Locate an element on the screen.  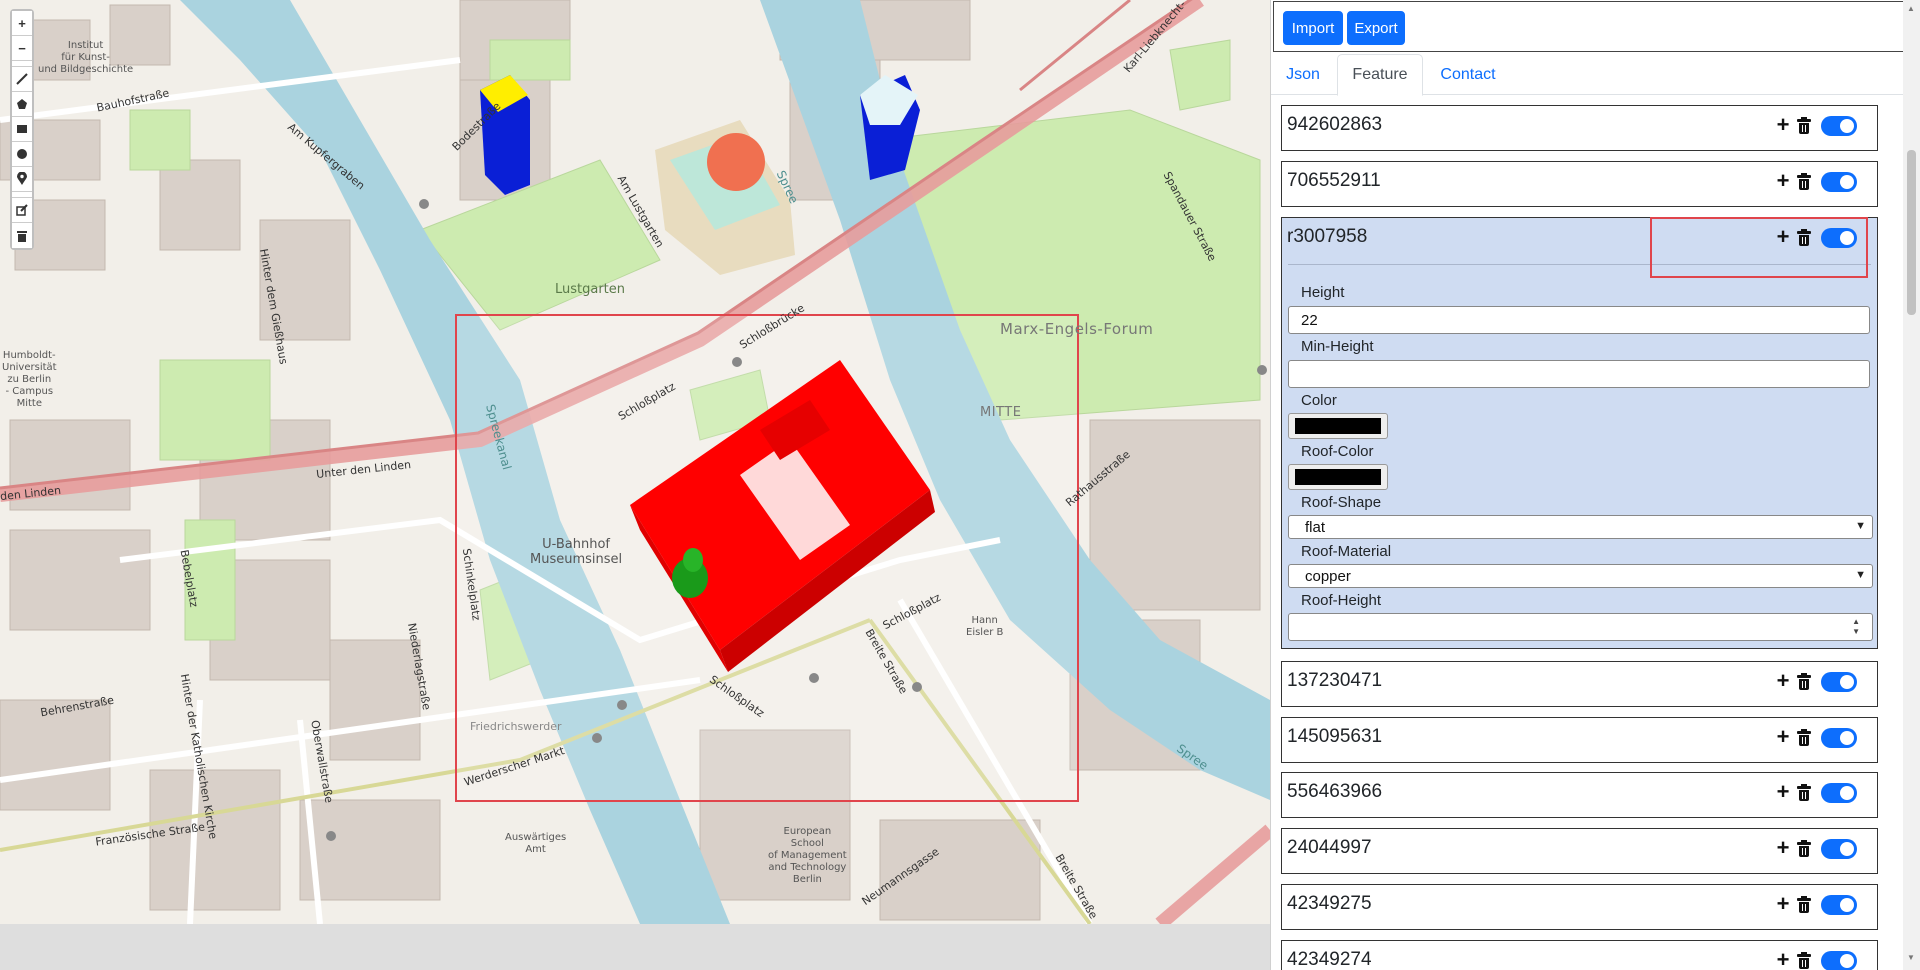
import-button: Import is located at coordinates (1313, 28).